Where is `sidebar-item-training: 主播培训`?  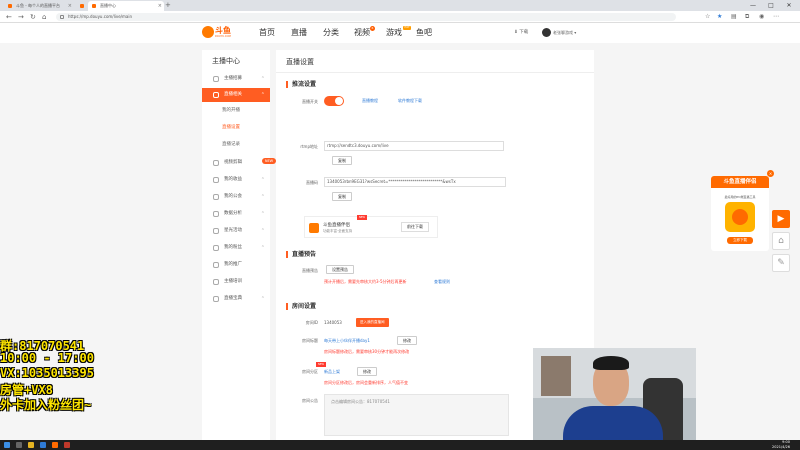 sidebar-item-training: 主播培训 is located at coordinates (236, 282).